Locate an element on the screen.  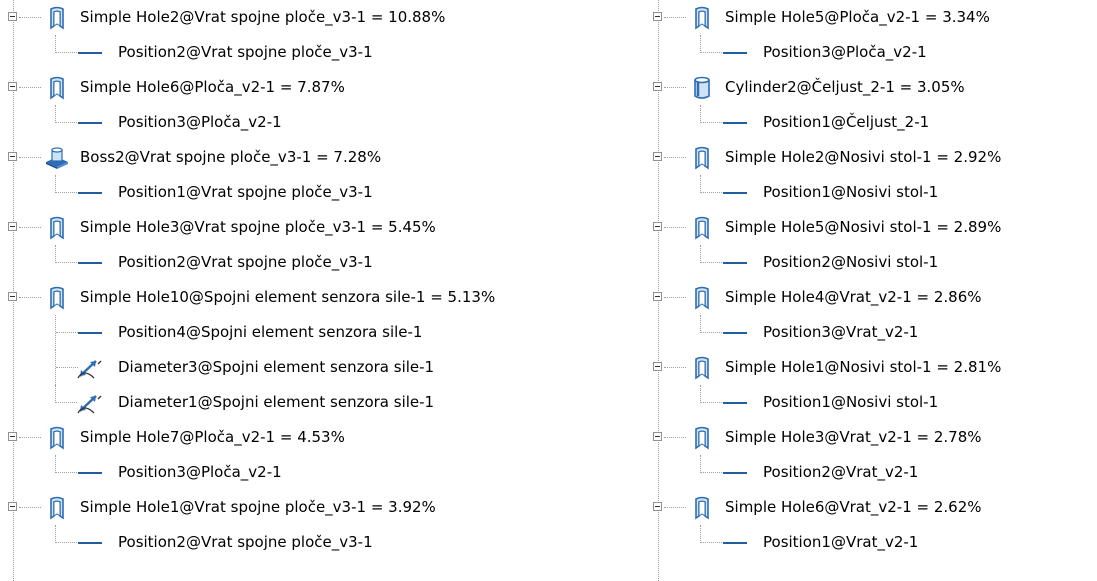
feature-label: Simple Hole7@Ploča_v2-1 = 4.53% is located at coordinates (212, 437).